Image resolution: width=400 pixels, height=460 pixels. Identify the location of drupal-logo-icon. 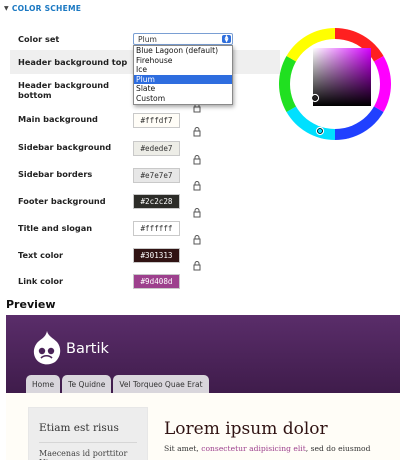
(47, 348).